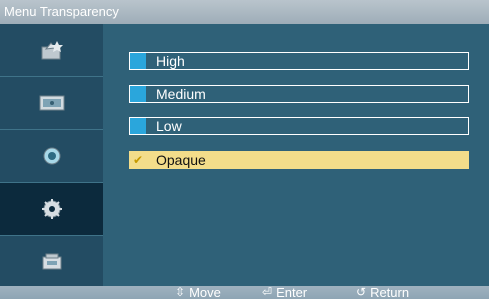 The width and height of the screenshot is (489, 300). Describe the element at coordinates (299, 126) in the screenshot. I see `option-low: Low` at that location.